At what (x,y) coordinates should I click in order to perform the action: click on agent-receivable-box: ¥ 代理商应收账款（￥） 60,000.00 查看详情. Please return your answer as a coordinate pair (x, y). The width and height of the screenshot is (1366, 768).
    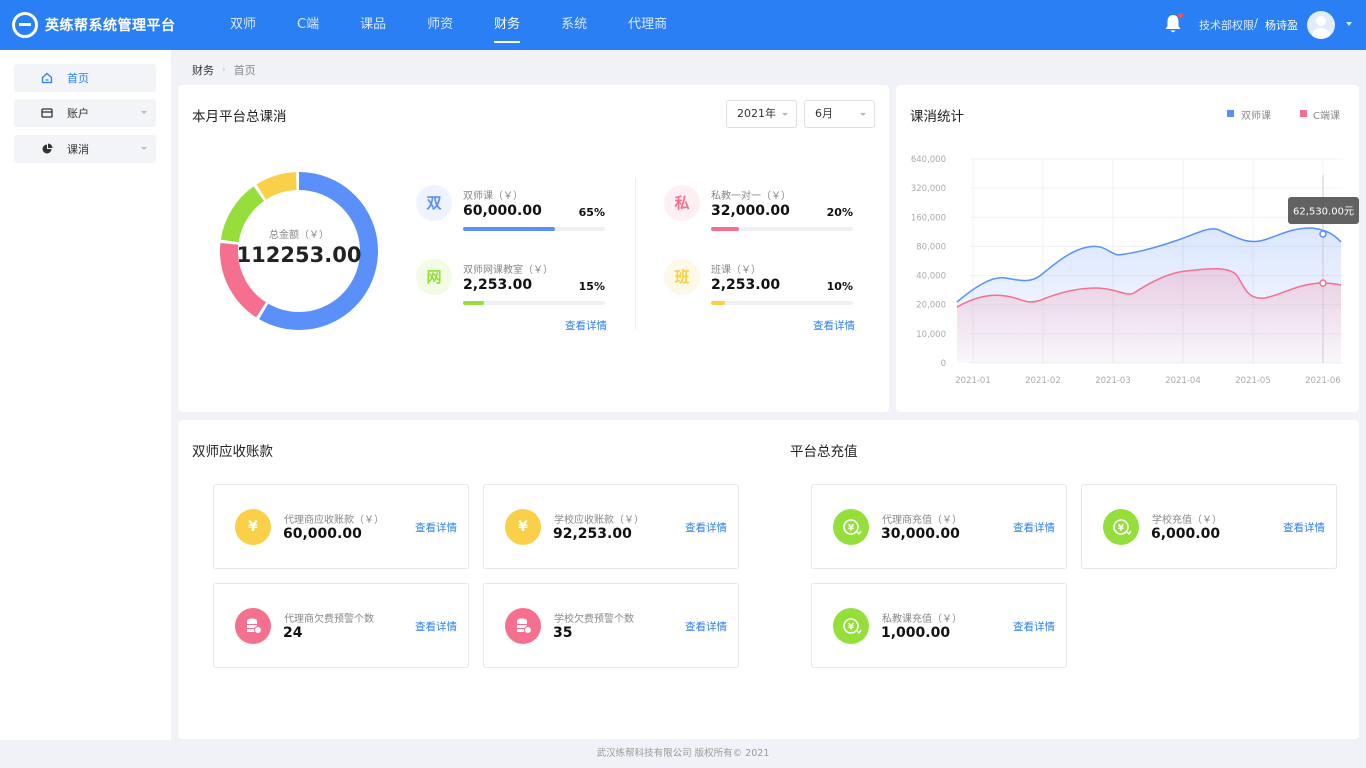
    Looking at the image, I should click on (341, 526).